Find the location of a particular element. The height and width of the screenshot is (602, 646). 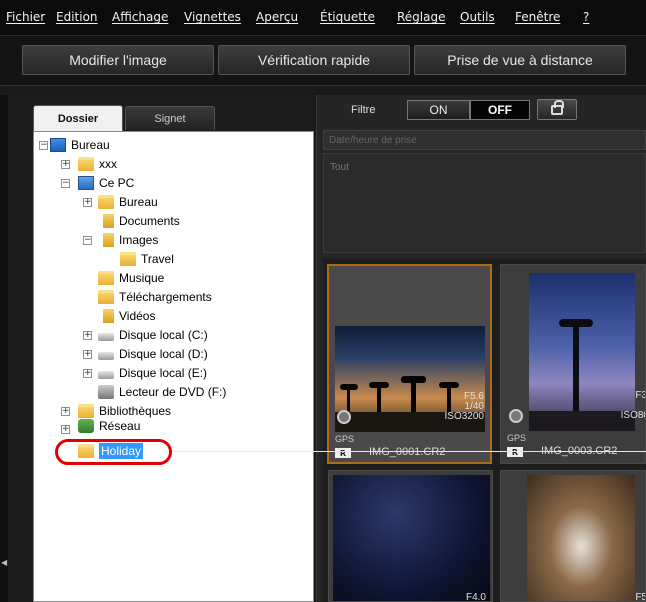

expand-reseau-icon: + is located at coordinates (65, 429).